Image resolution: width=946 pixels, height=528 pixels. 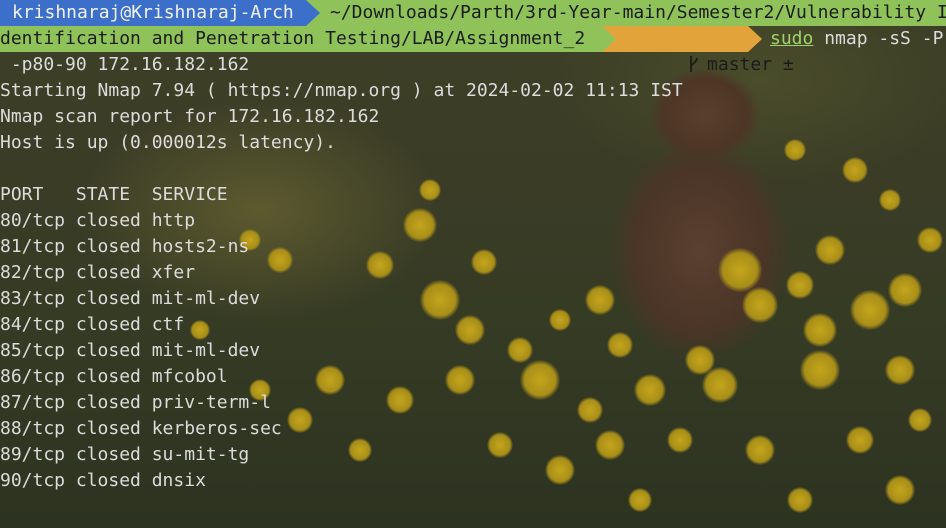 What do you see at coordinates (98, 220) in the screenshot?
I see `port-row: 80/tcp closed http` at bounding box center [98, 220].